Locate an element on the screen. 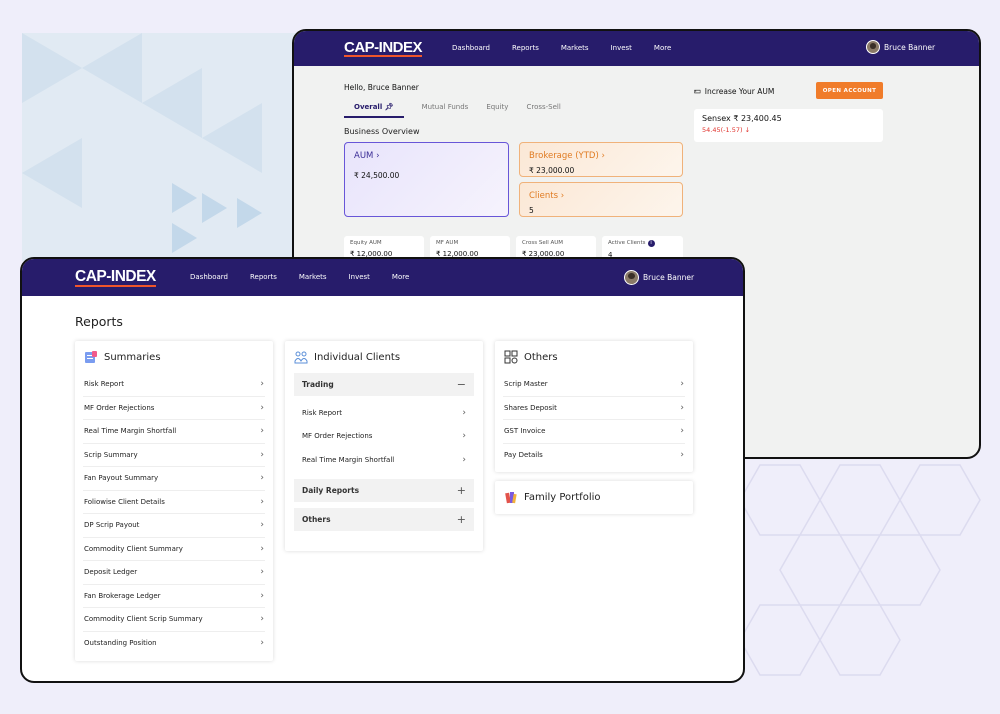  family-portfolio-icon is located at coordinates (511, 498).